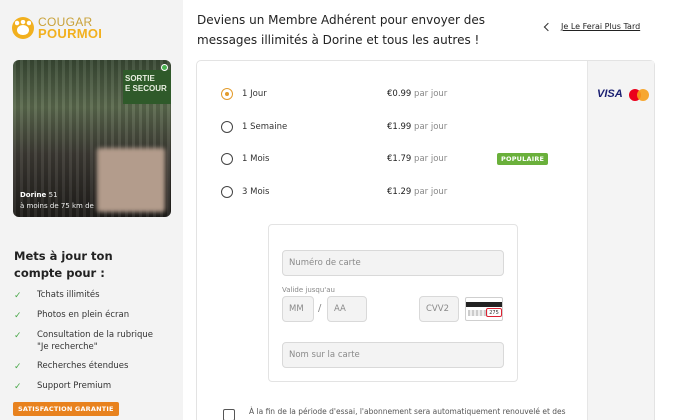 Image resolution: width=675 pixels, height=420 pixels. Describe the element at coordinates (386, 192) in the screenshot. I see `plan-option-3-mois: 3 Mois €1.29 par jour` at that location.